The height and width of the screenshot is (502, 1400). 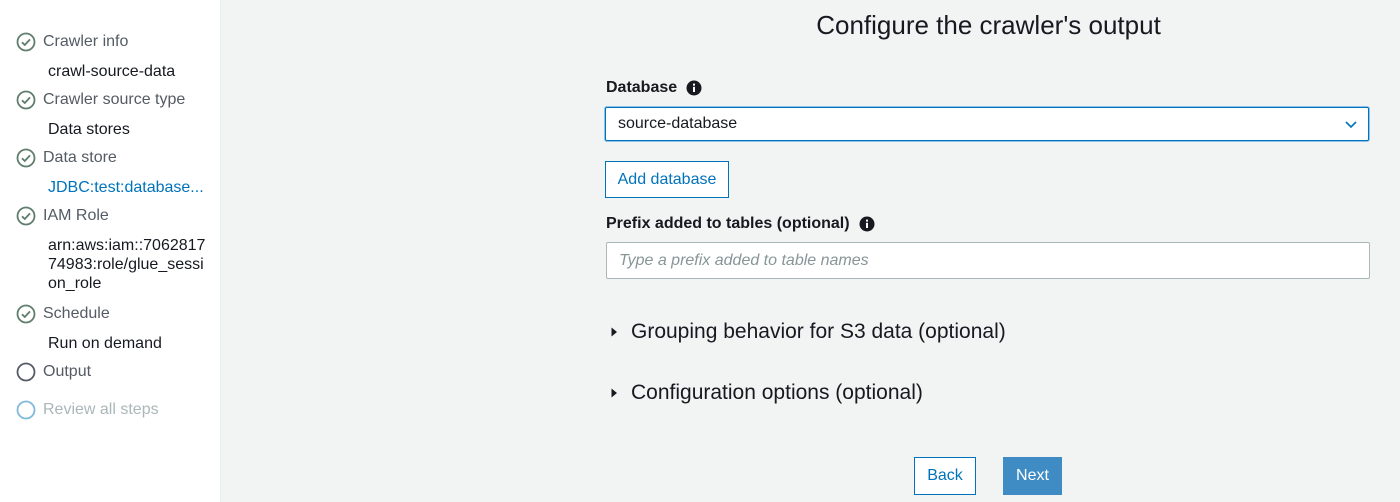 What do you see at coordinates (89, 129) in the screenshot?
I see `step-detail: Data stores` at bounding box center [89, 129].